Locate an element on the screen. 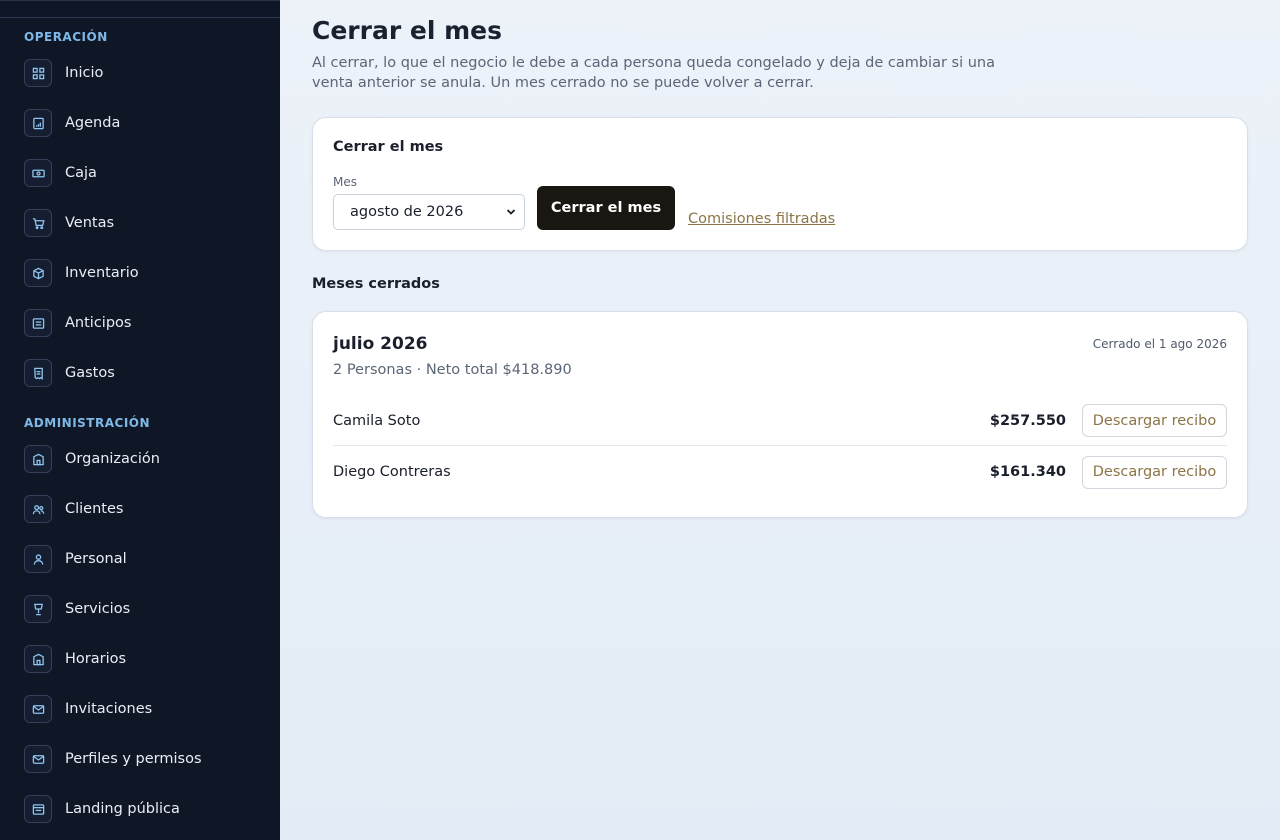  cash-icon is located at coordinates (38, 173).